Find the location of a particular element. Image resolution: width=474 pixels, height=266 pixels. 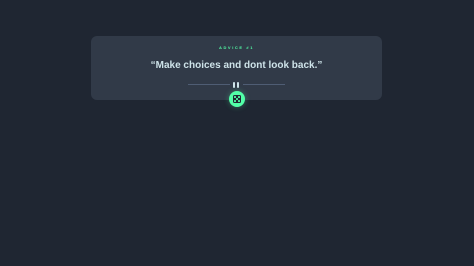

dice-icon is located at coordinates (237, 99).